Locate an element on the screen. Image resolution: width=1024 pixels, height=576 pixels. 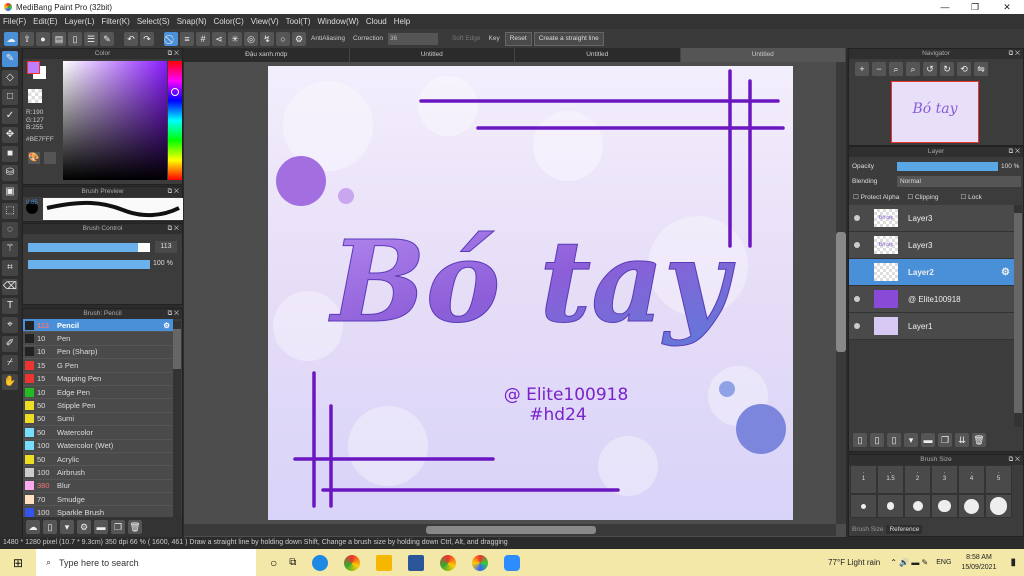
brush-item: 100 Watercolor (Wet) is located at coordinates (98, 446).